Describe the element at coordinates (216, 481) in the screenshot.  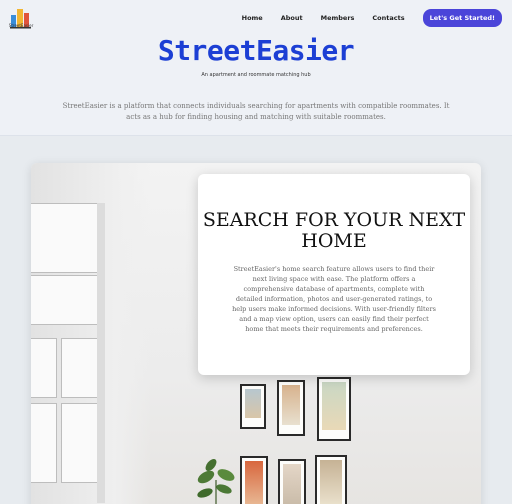
I see `plant-icon` at that location.